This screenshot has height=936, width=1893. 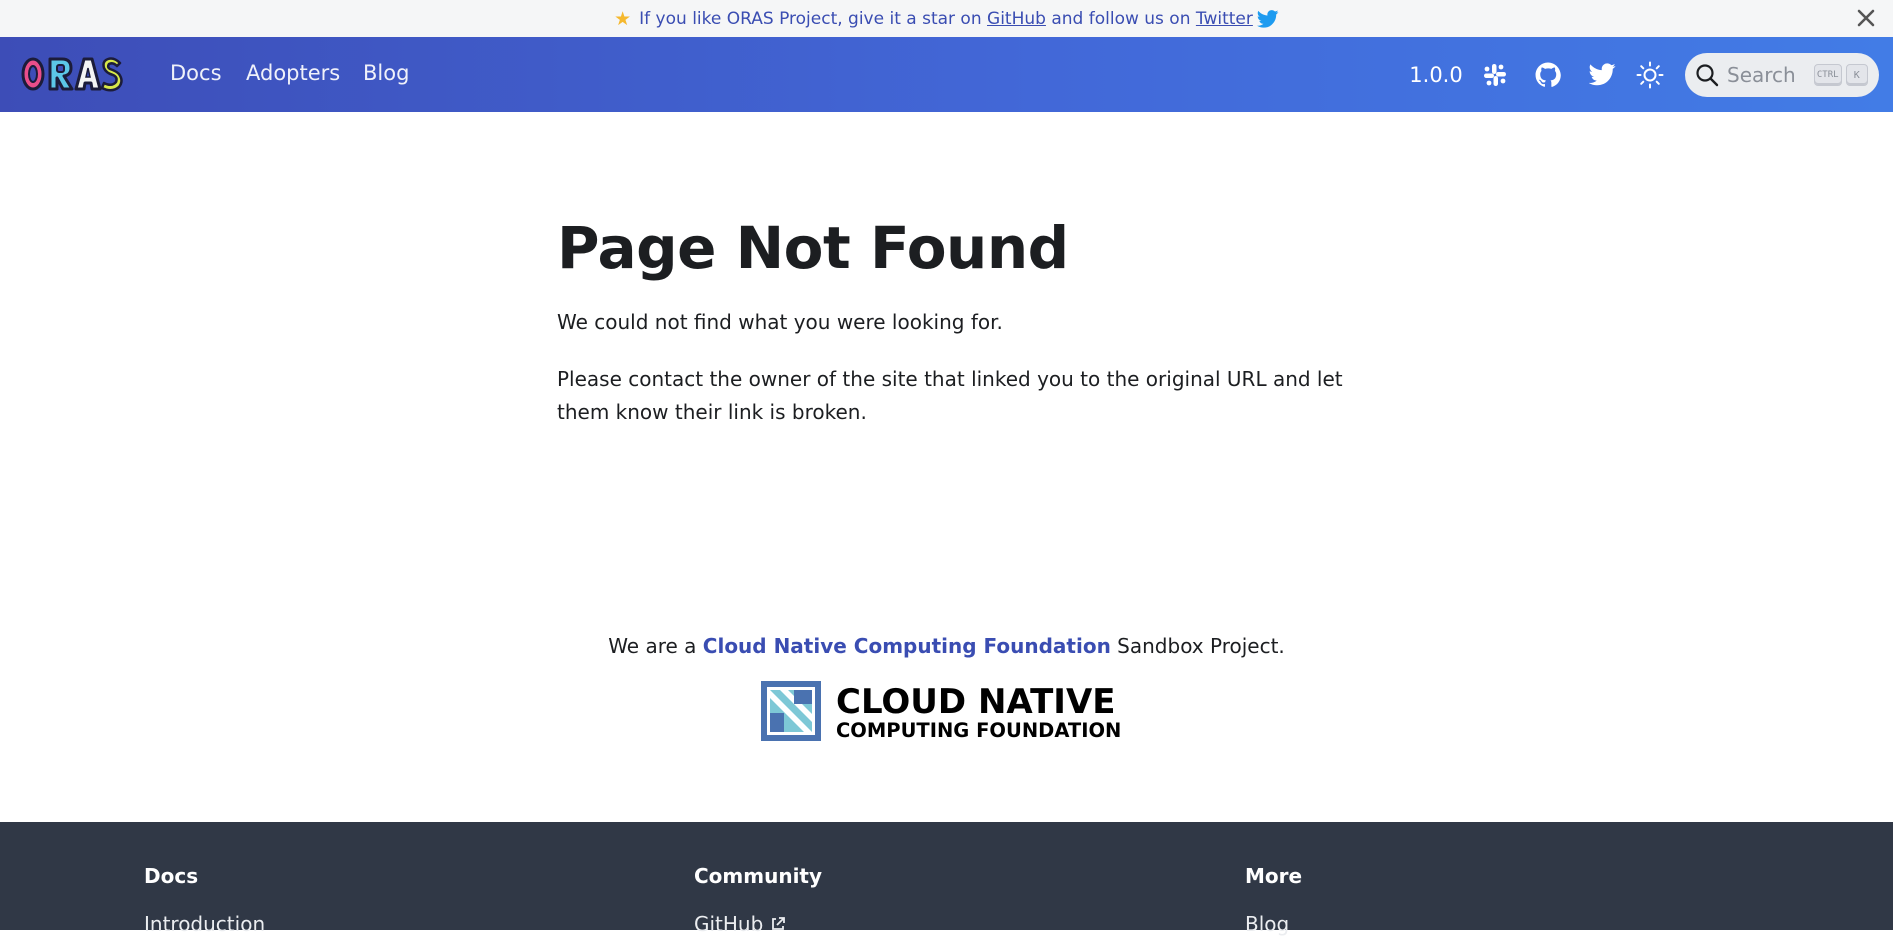 I want to click on footer-link-introduction: Introduction, so click(x=204, y=924).